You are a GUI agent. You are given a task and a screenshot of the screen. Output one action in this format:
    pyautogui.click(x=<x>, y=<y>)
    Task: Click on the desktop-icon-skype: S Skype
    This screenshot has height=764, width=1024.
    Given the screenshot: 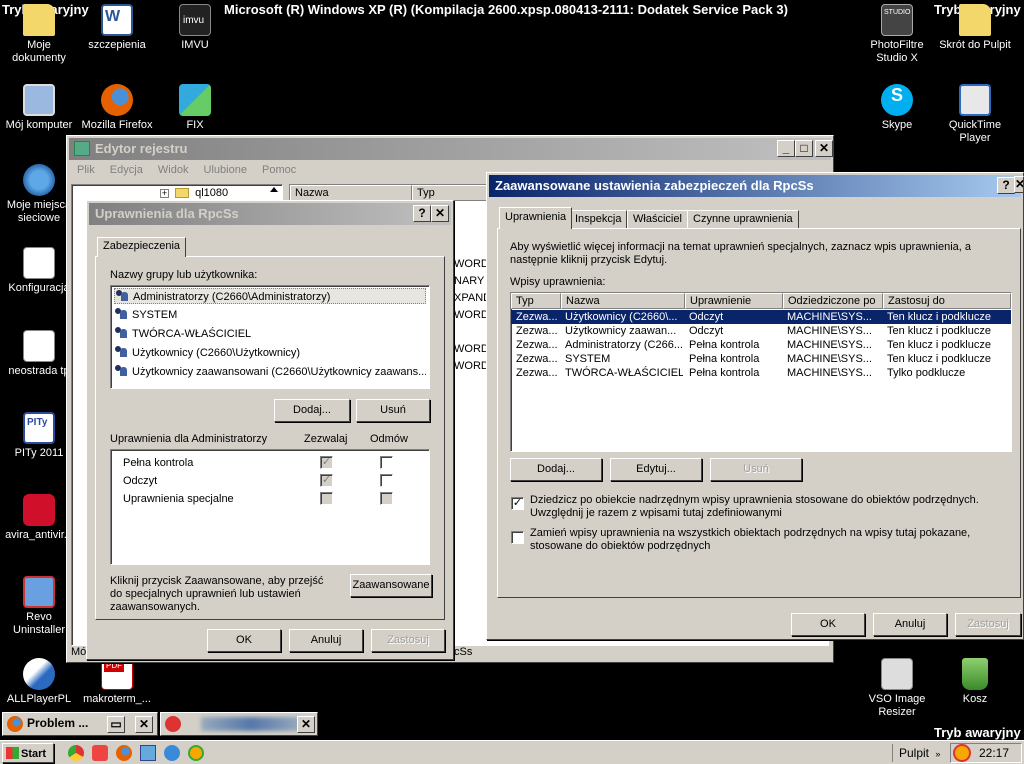 What is the action you would take?
    pyautogui.click(x=897, y=108)
    